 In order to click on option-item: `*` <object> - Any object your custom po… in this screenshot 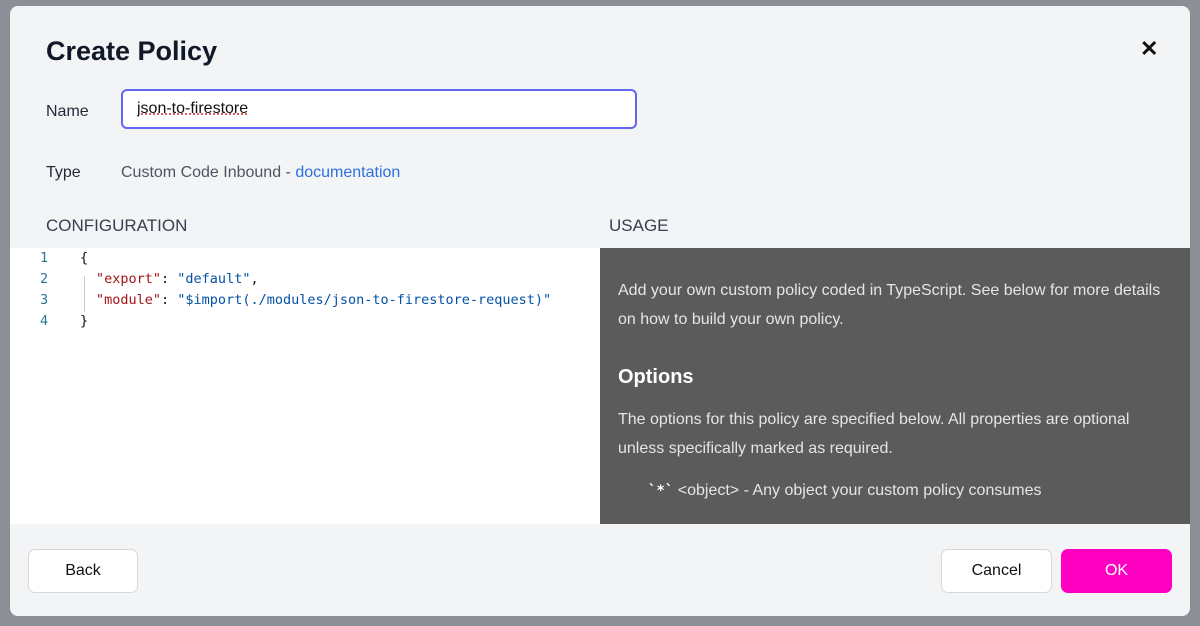, I will do `click(844, 491)`.